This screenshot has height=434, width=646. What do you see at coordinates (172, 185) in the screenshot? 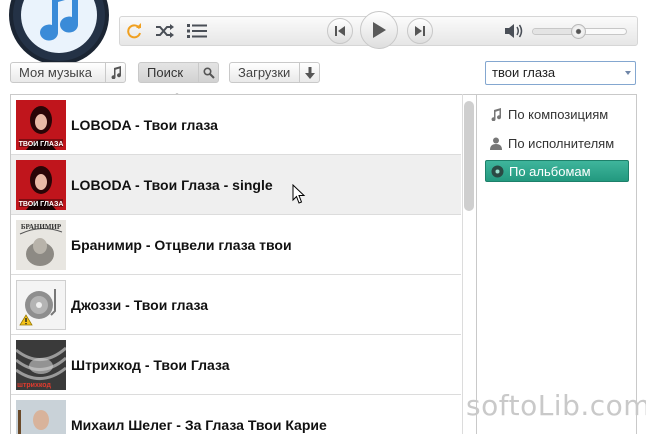
I see `track-title: LOBODA - Твои Глаза - single` at bounding box center [172, 185].